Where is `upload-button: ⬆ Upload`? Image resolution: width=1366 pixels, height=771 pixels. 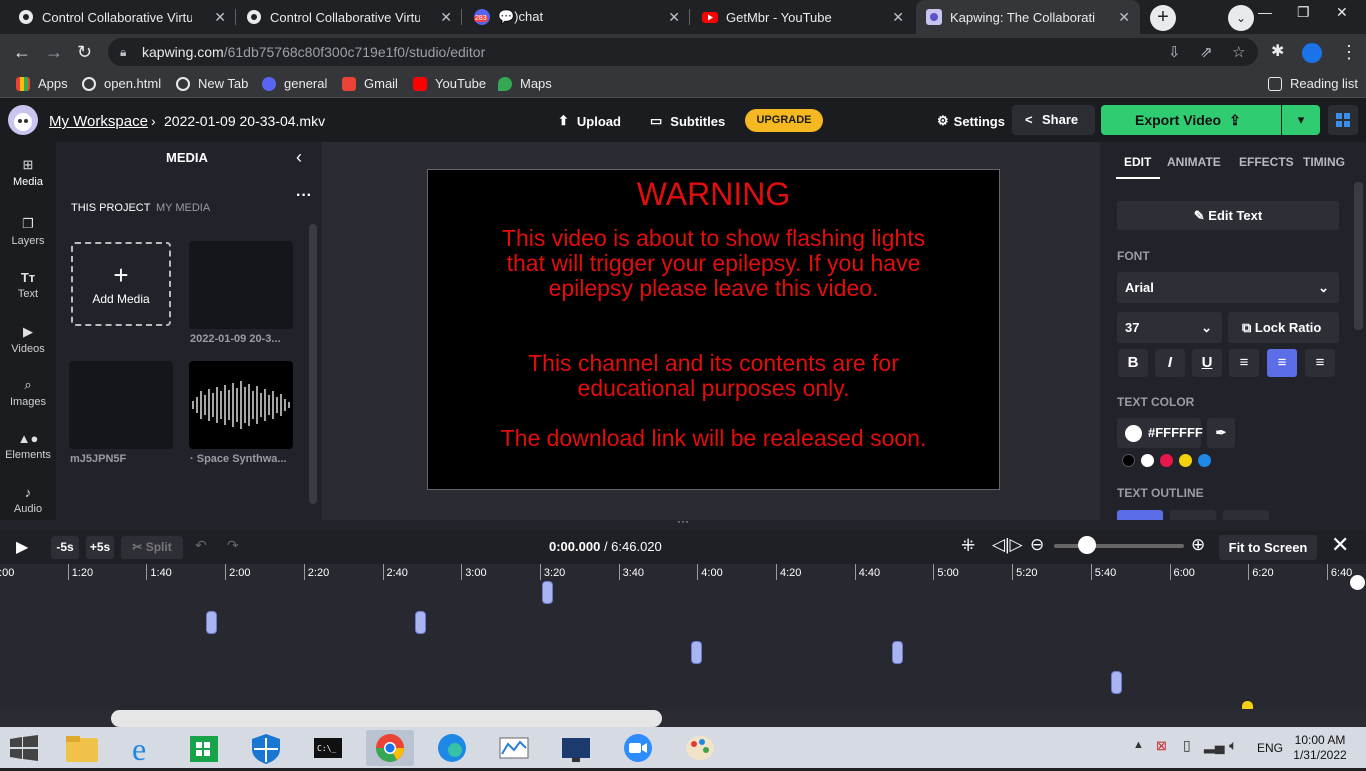 upload-button: ⬆ Upload is located at coordinates (589, 121).